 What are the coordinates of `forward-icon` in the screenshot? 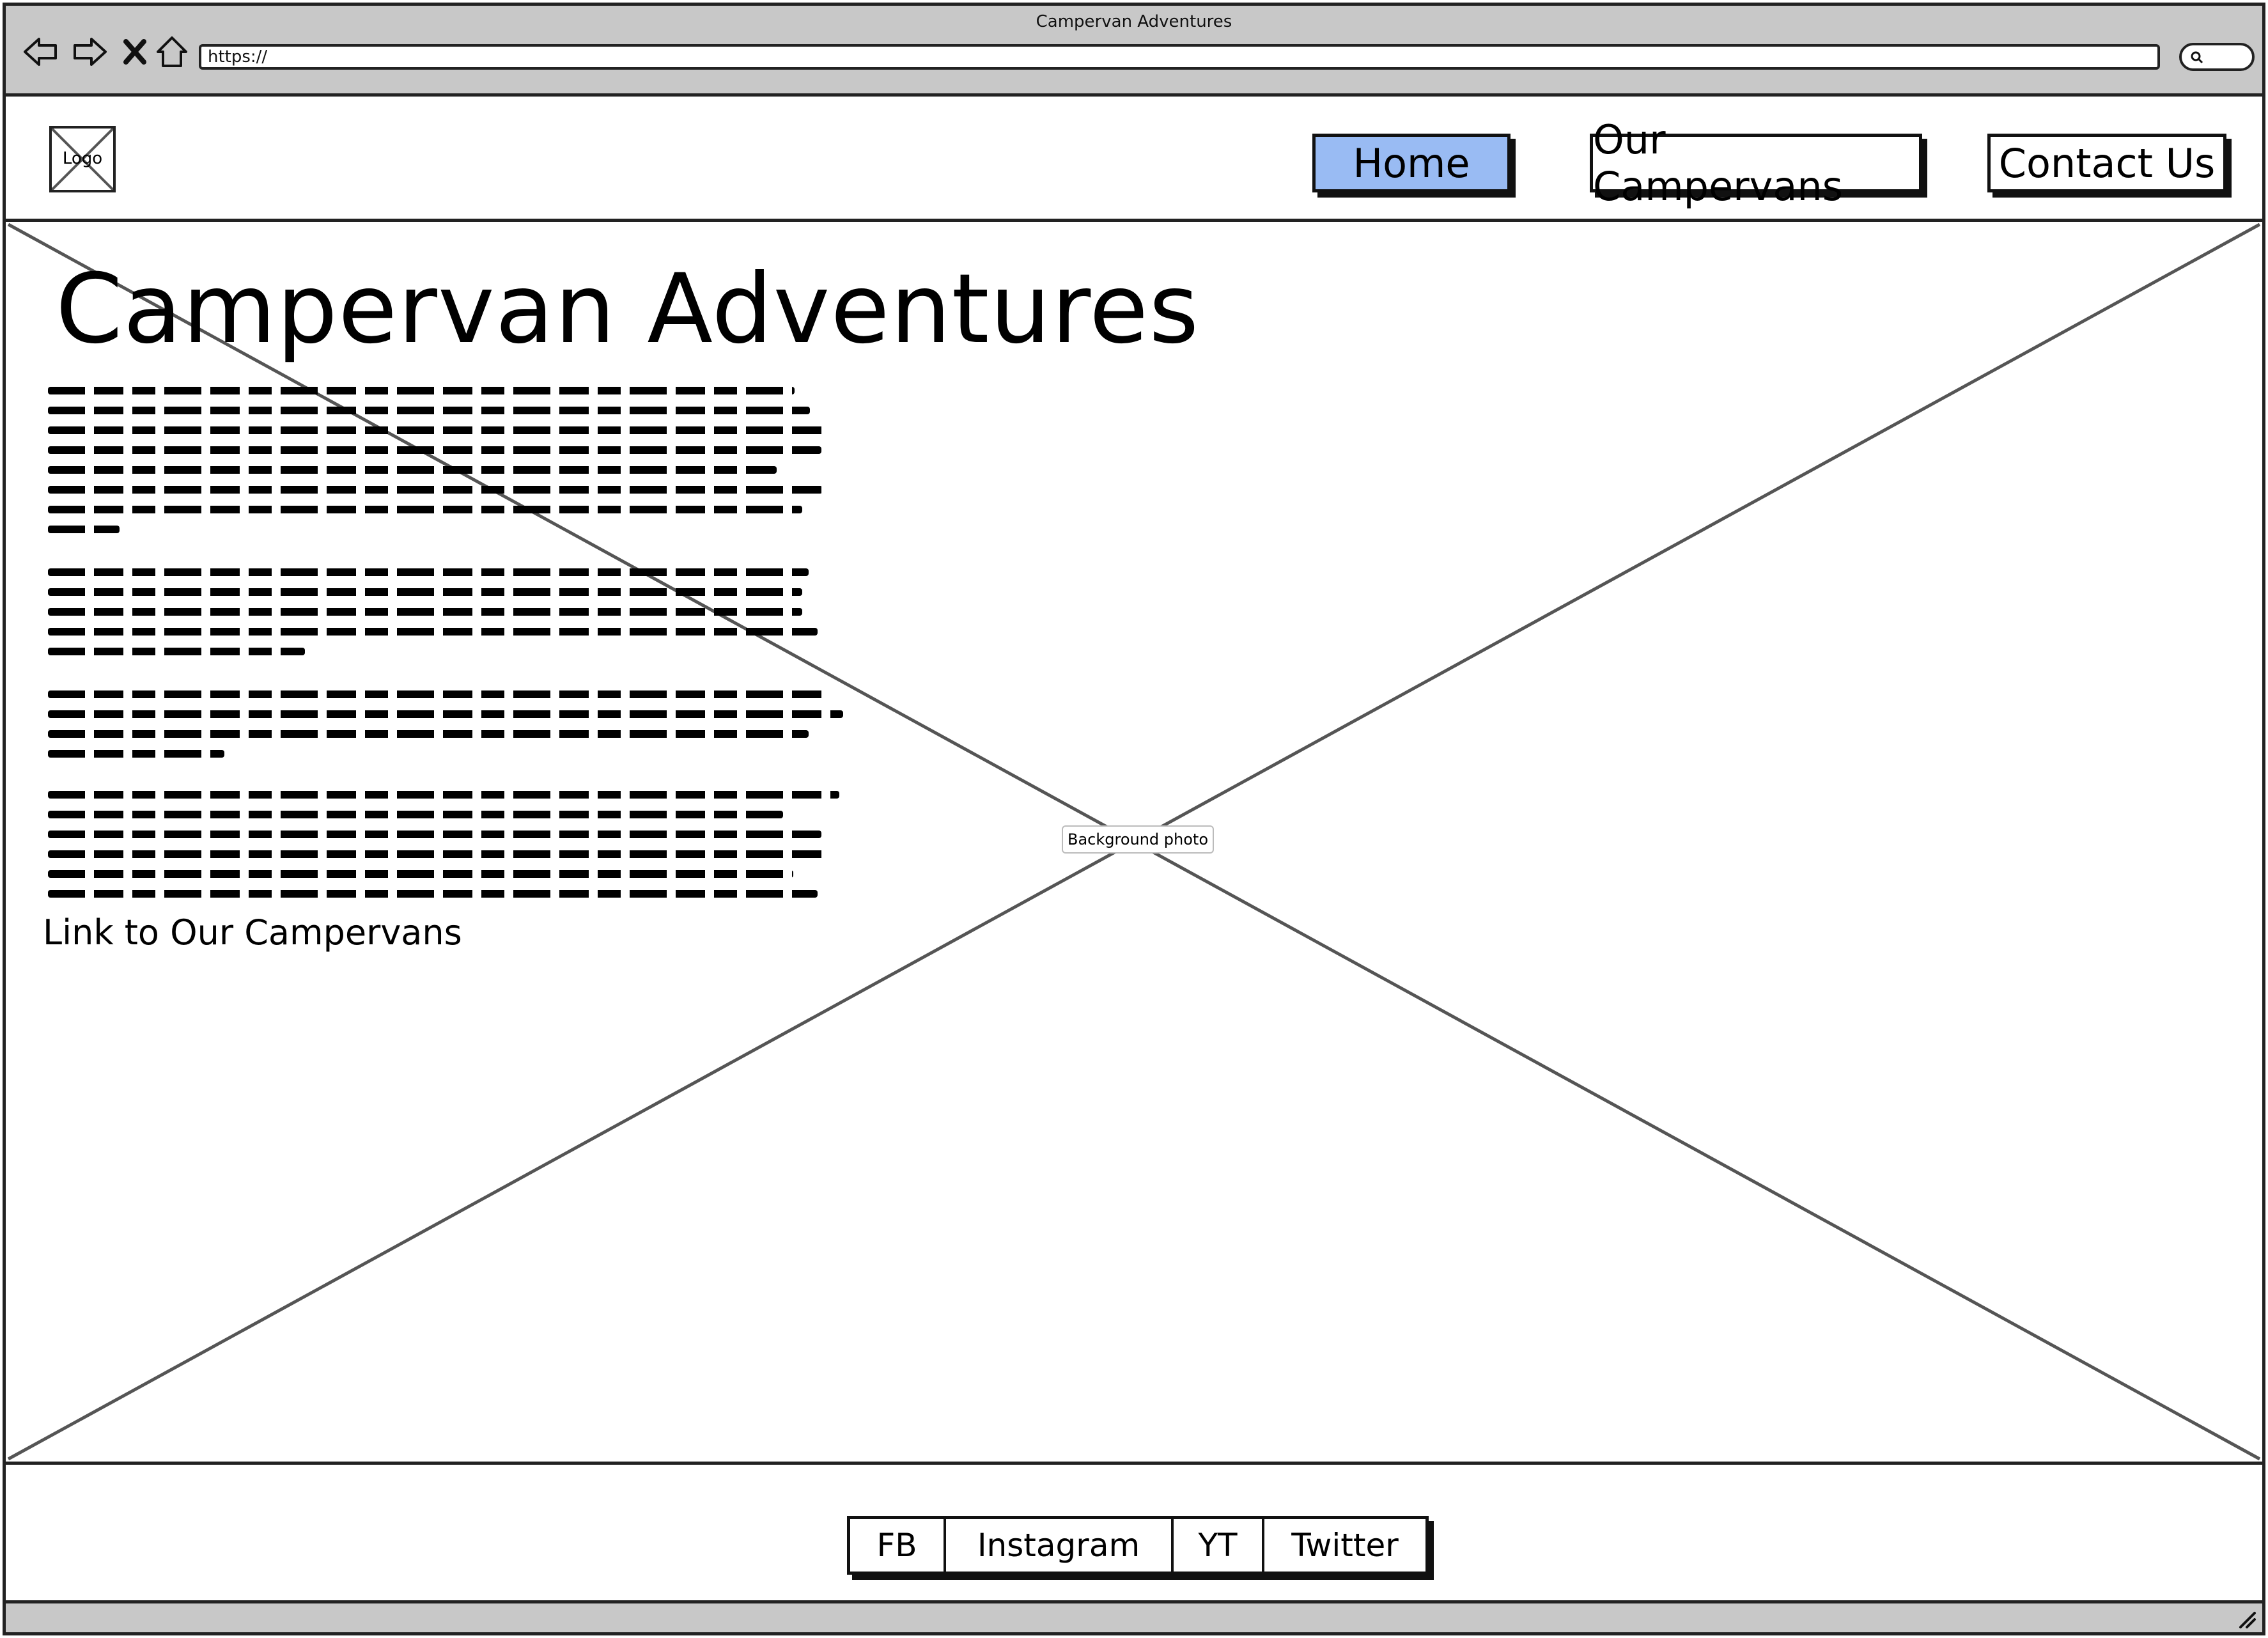 It's located at (90, 51).